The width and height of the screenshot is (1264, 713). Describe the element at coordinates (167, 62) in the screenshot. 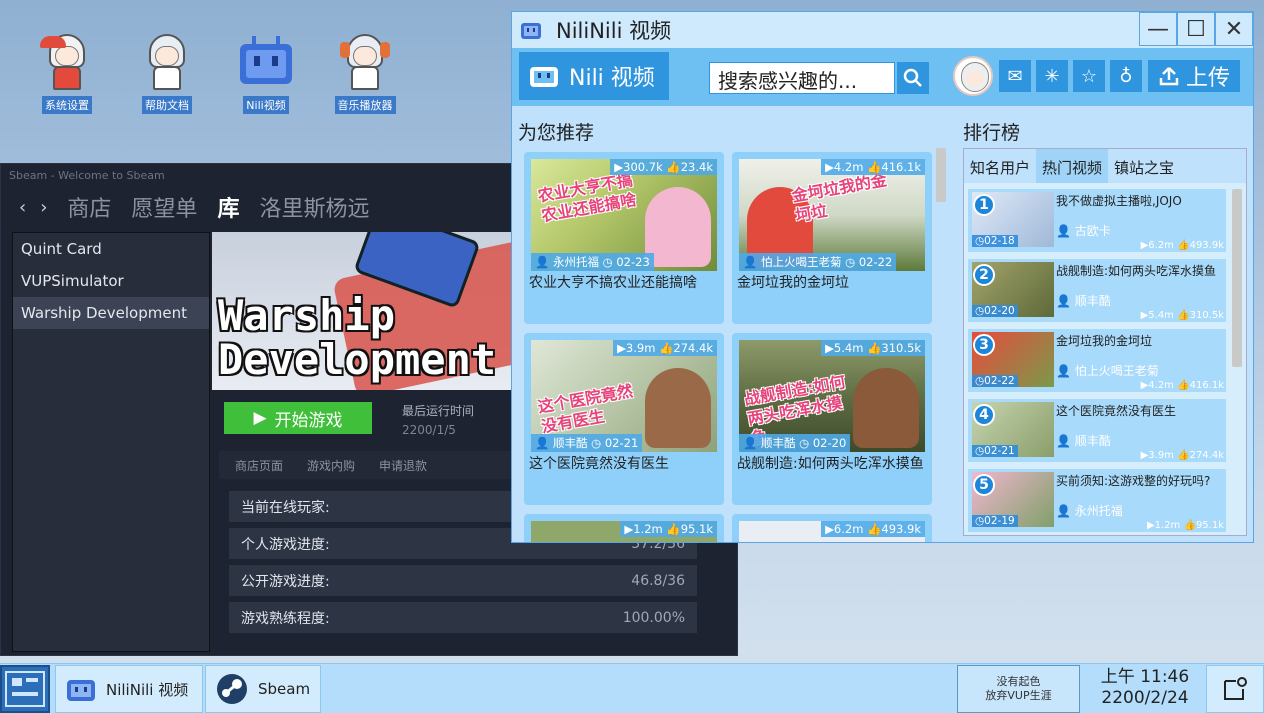

I see `girl-help-icon` at that location.